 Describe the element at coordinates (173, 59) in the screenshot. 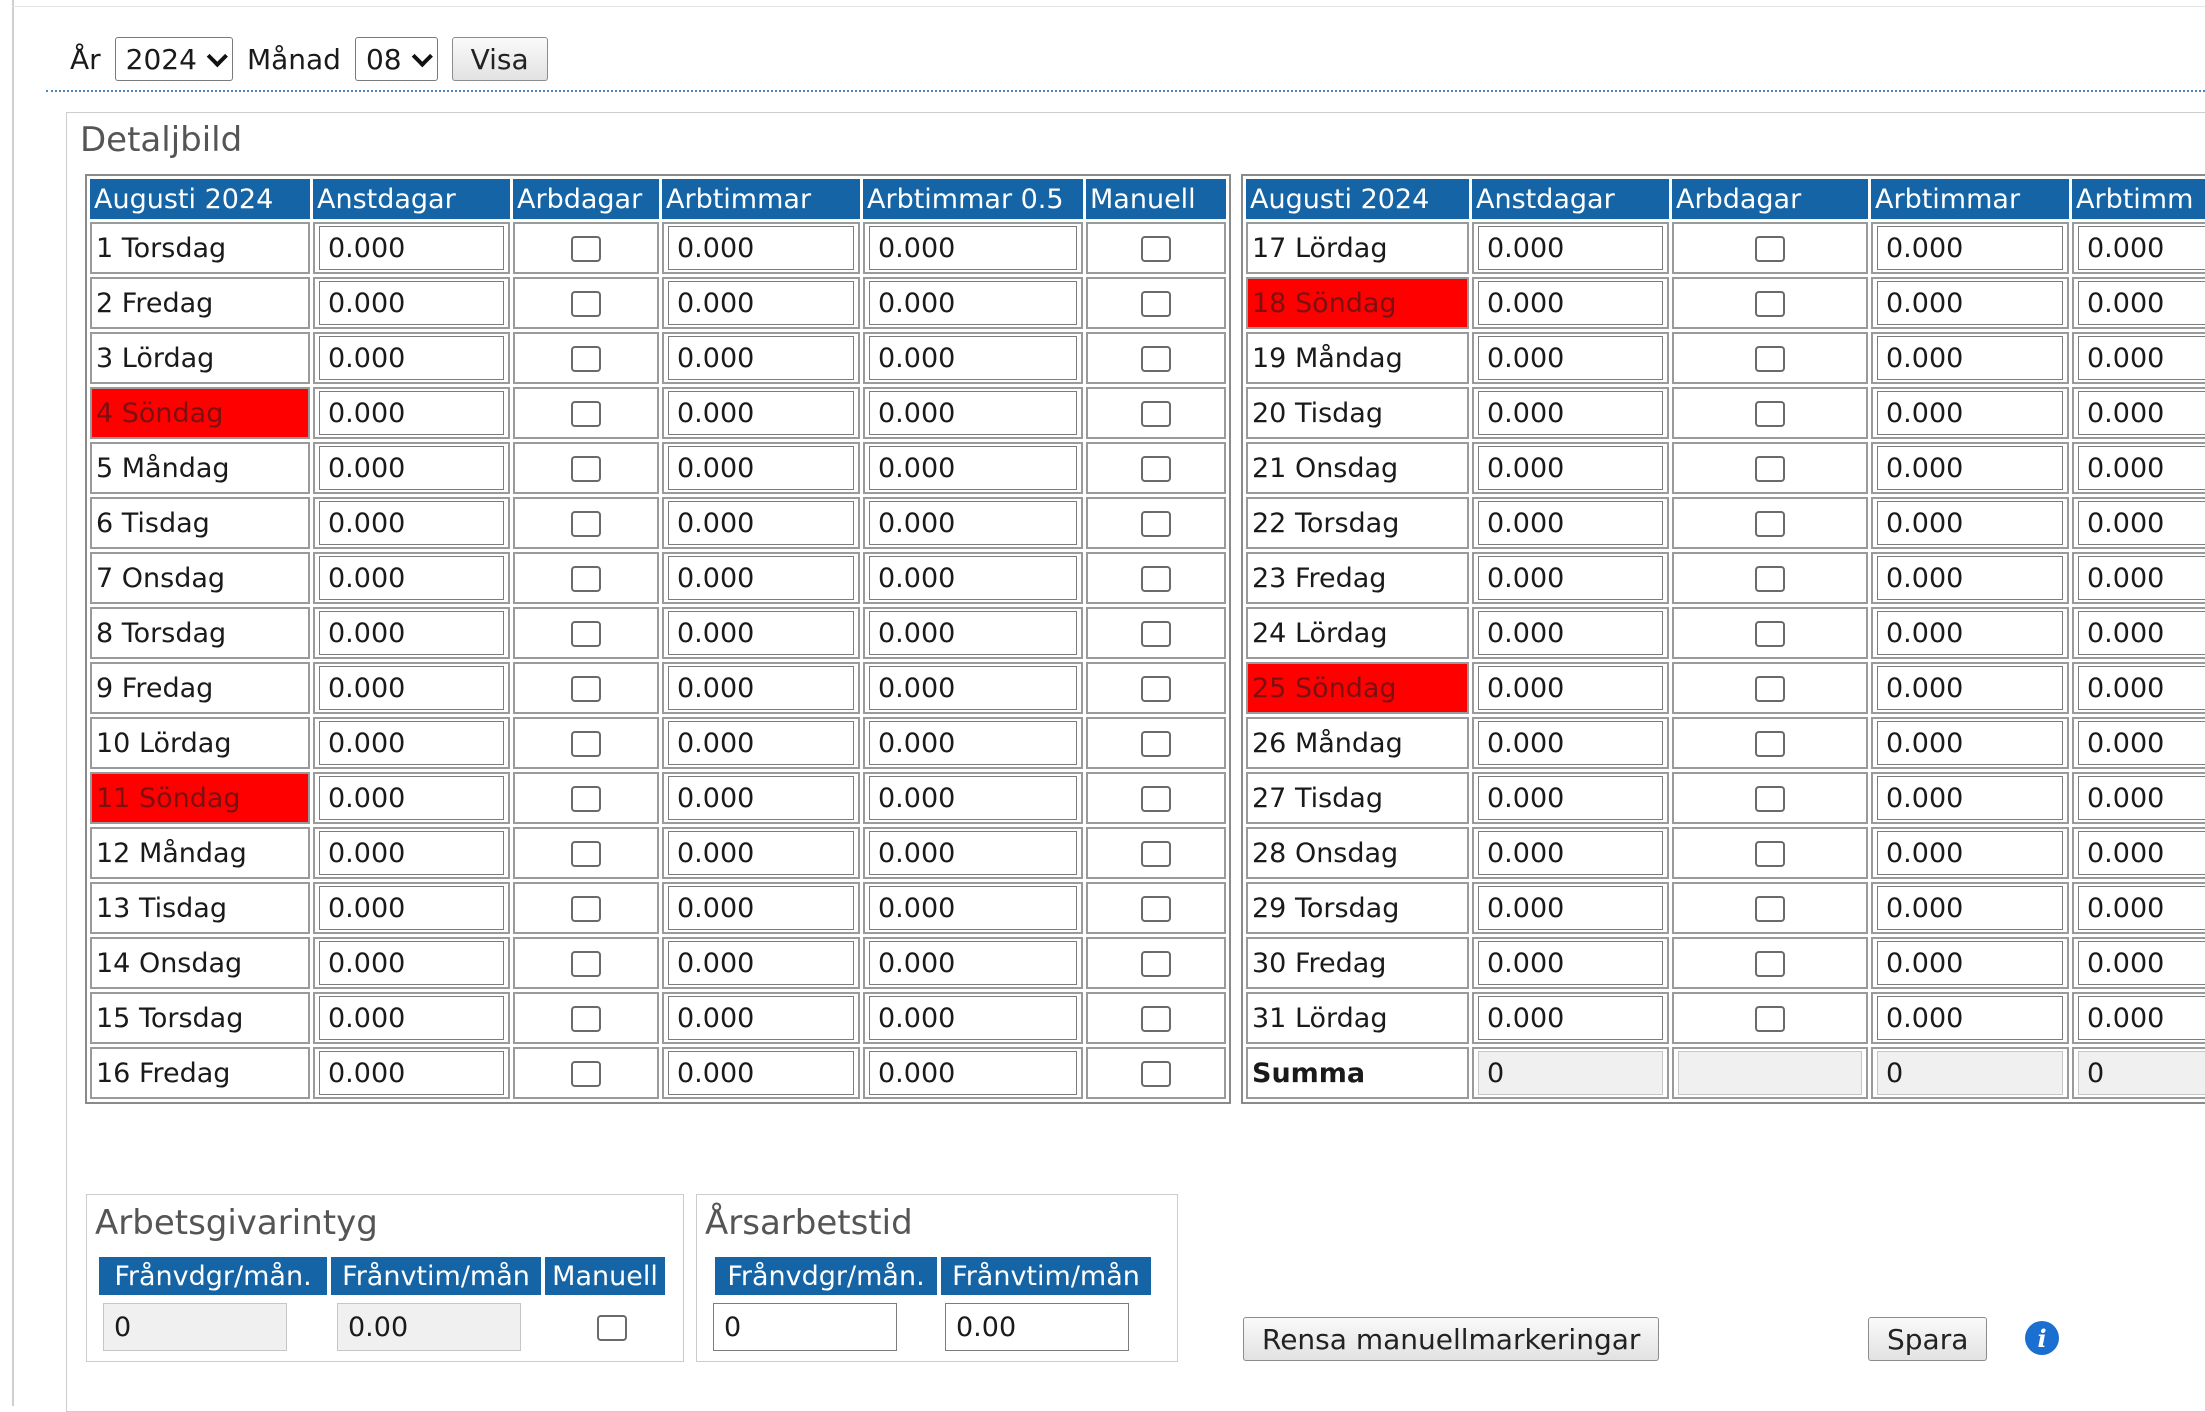

I see `year-select: 2024` at that location.